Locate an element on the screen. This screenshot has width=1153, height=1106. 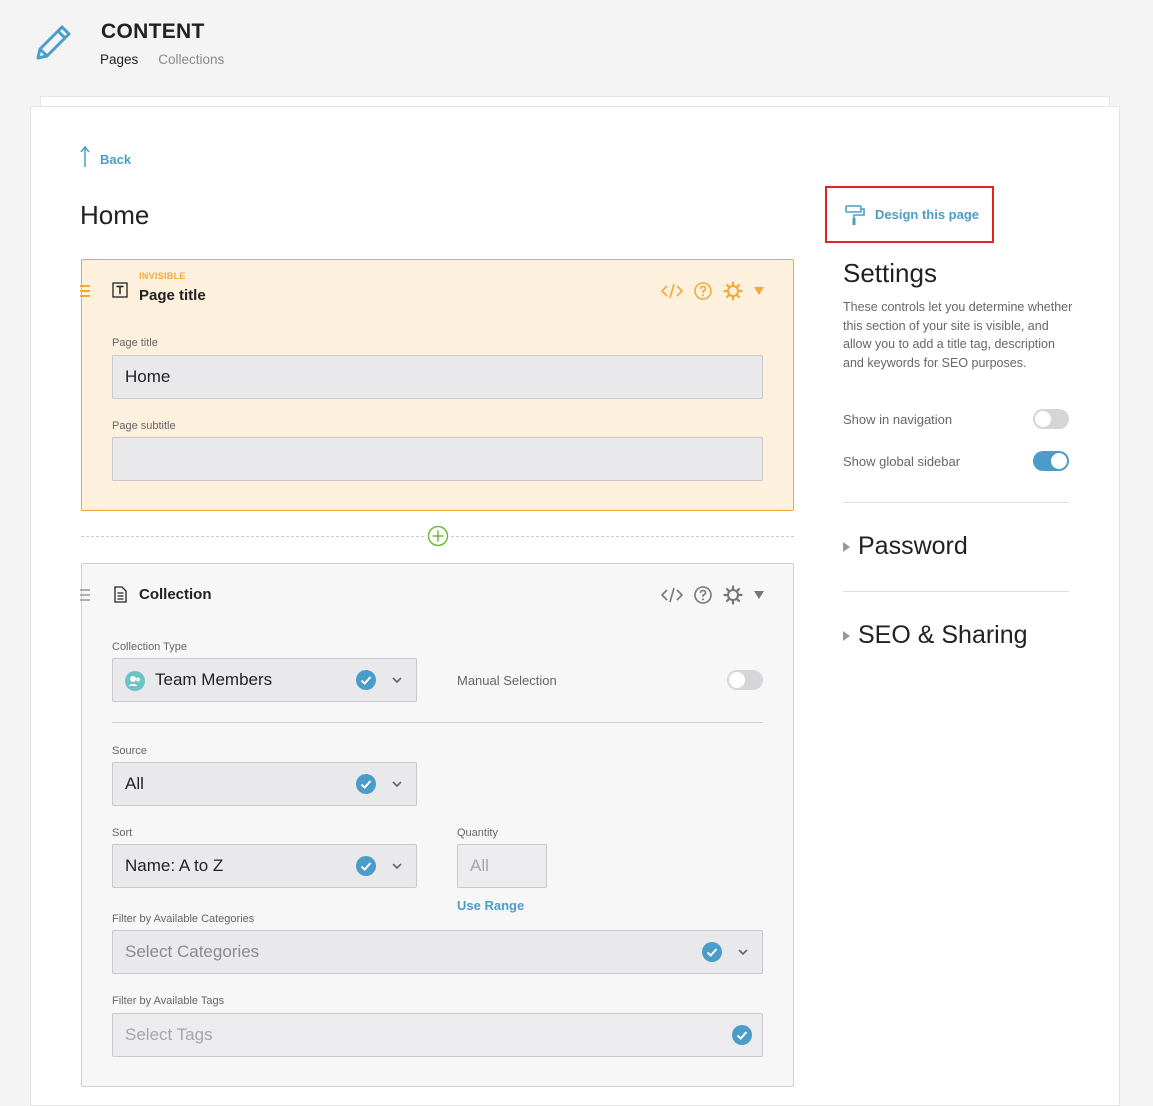
sort-value: Name: A to Z is located at coordinates (174, 865).